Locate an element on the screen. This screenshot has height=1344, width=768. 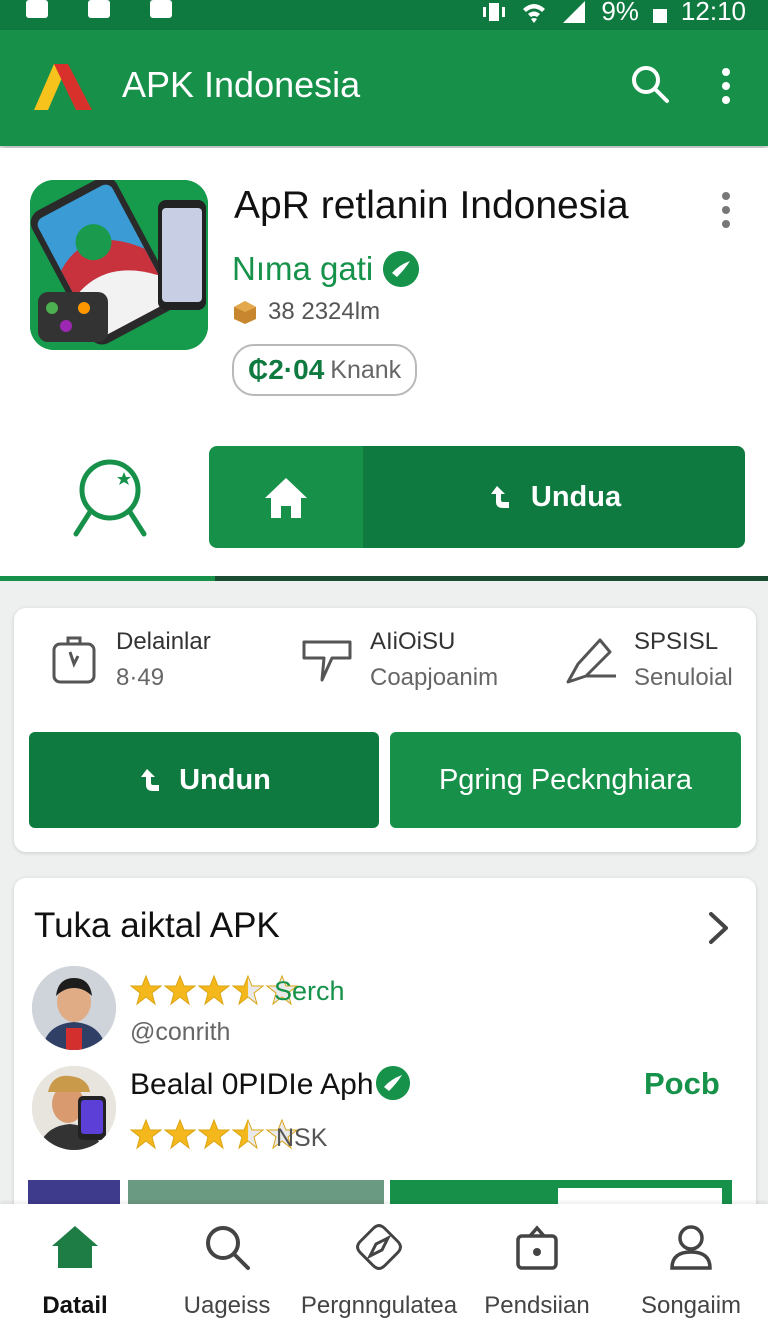
nav-label: Pergnngulatea is located at coordinates (379, 1305).